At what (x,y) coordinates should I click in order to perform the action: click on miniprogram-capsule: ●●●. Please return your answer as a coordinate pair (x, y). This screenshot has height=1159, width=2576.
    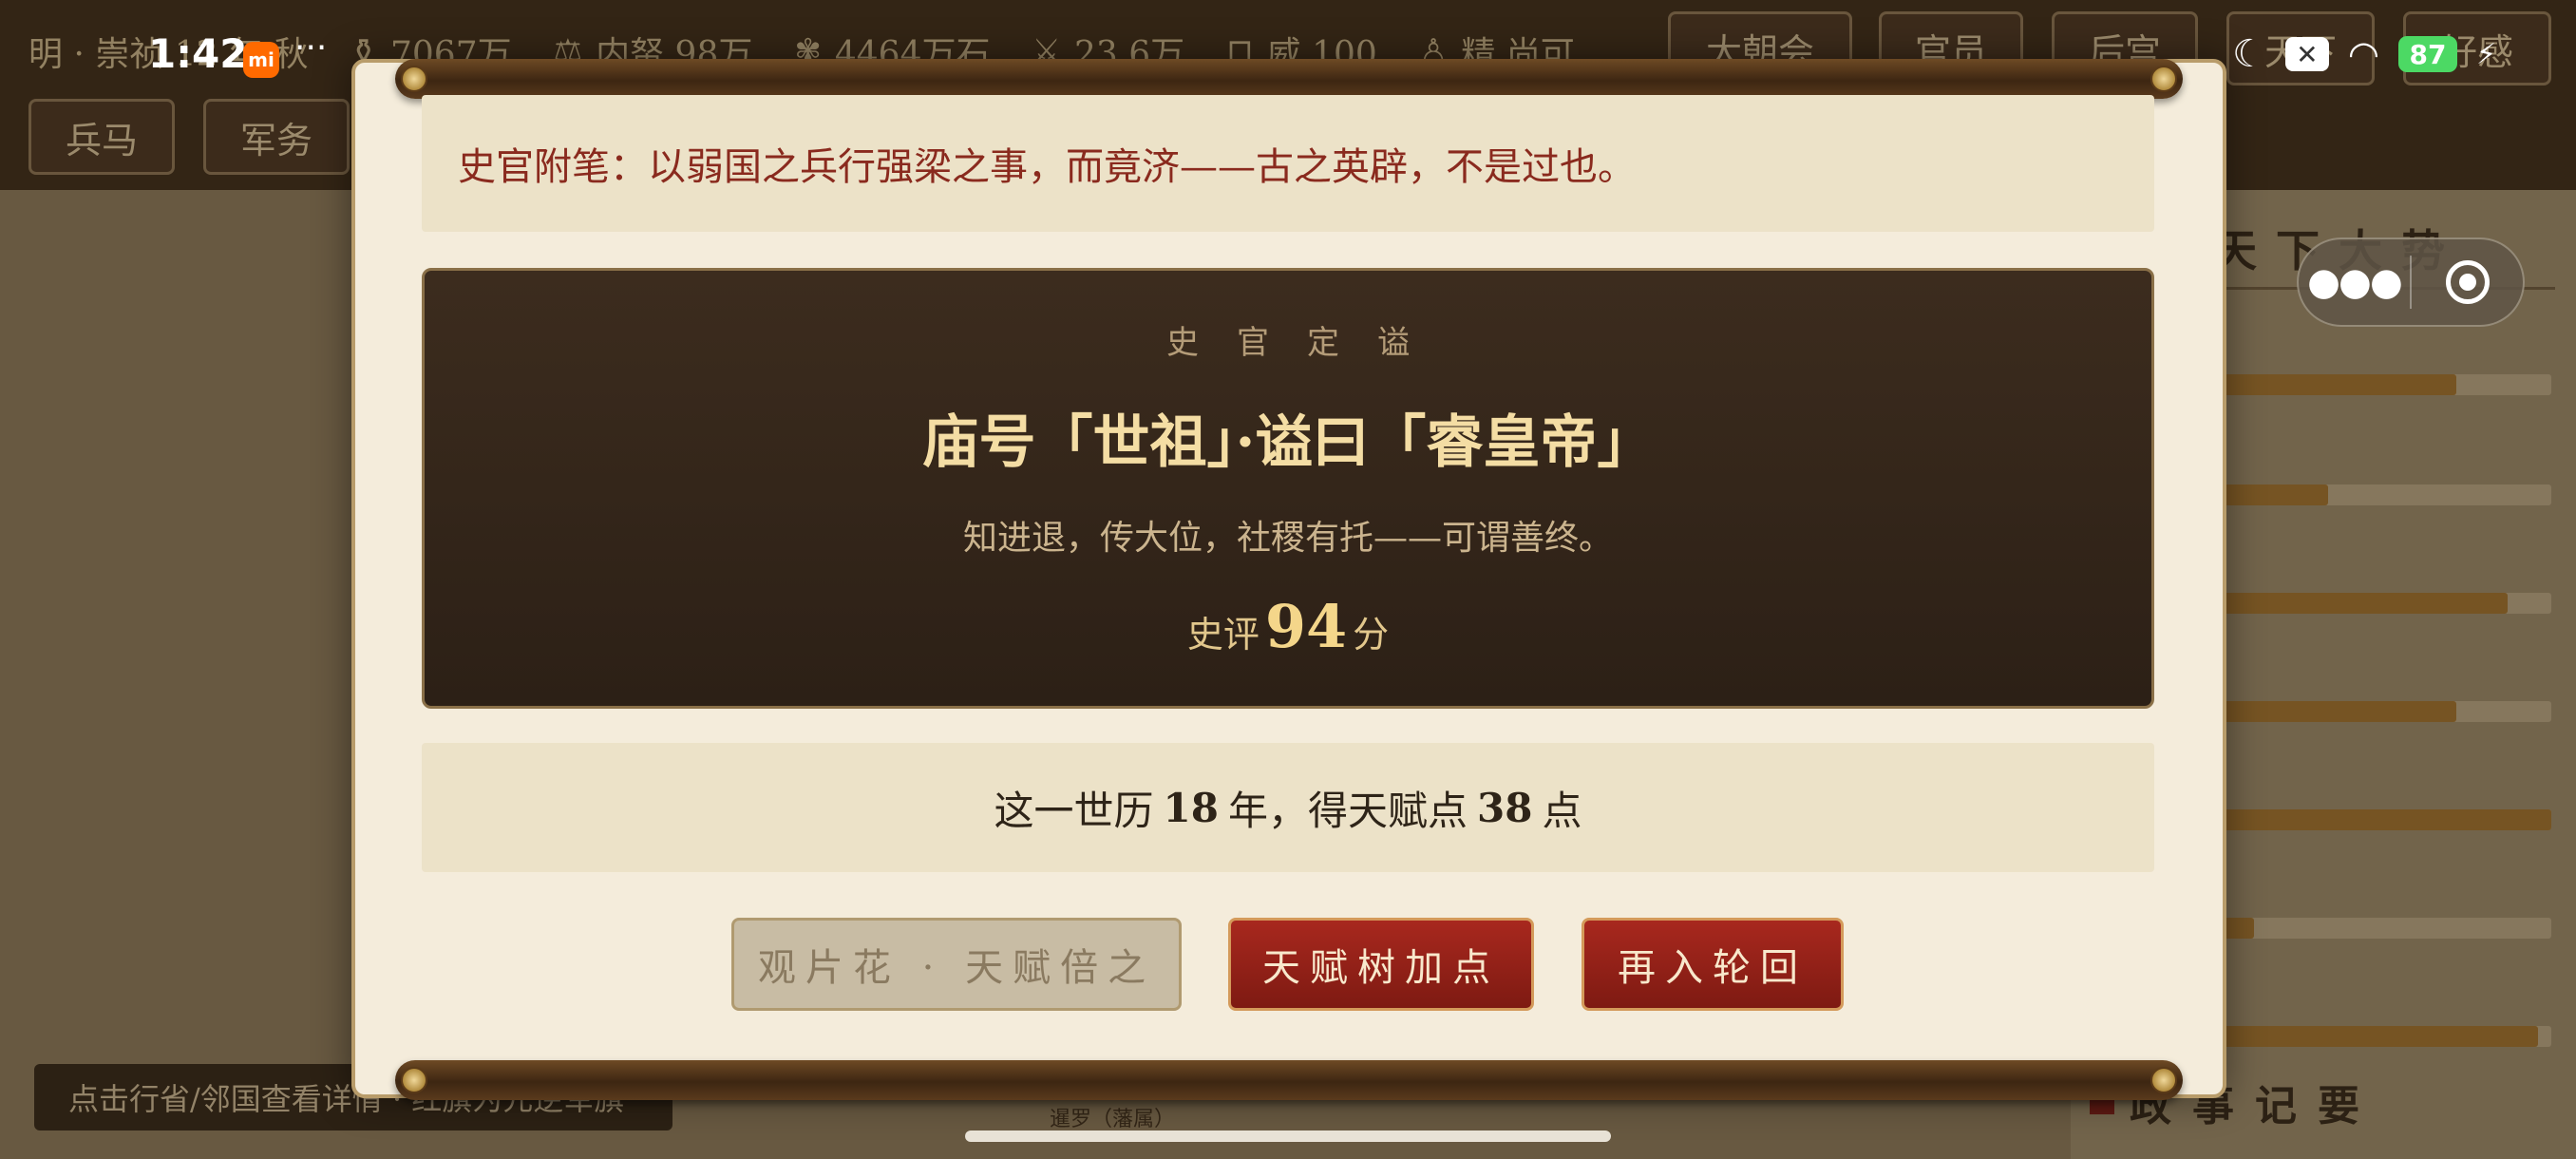
    Looking at the image, I should click on (2411, 282).